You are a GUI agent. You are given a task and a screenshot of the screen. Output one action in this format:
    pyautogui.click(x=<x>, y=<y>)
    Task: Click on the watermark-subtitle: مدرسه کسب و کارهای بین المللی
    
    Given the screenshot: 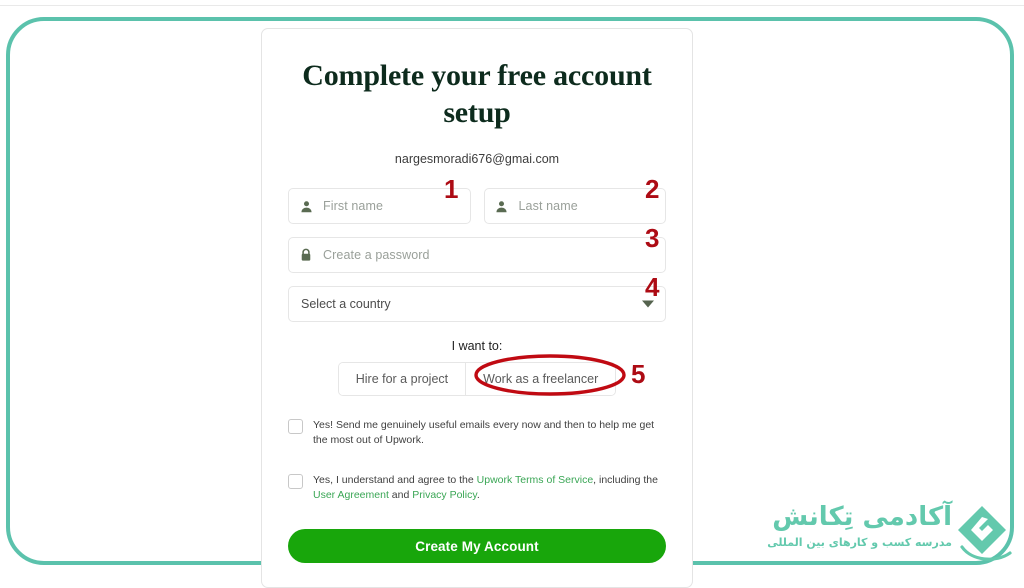 What is the action you would take?
    pyautogui.click(x=859, y=542)
    